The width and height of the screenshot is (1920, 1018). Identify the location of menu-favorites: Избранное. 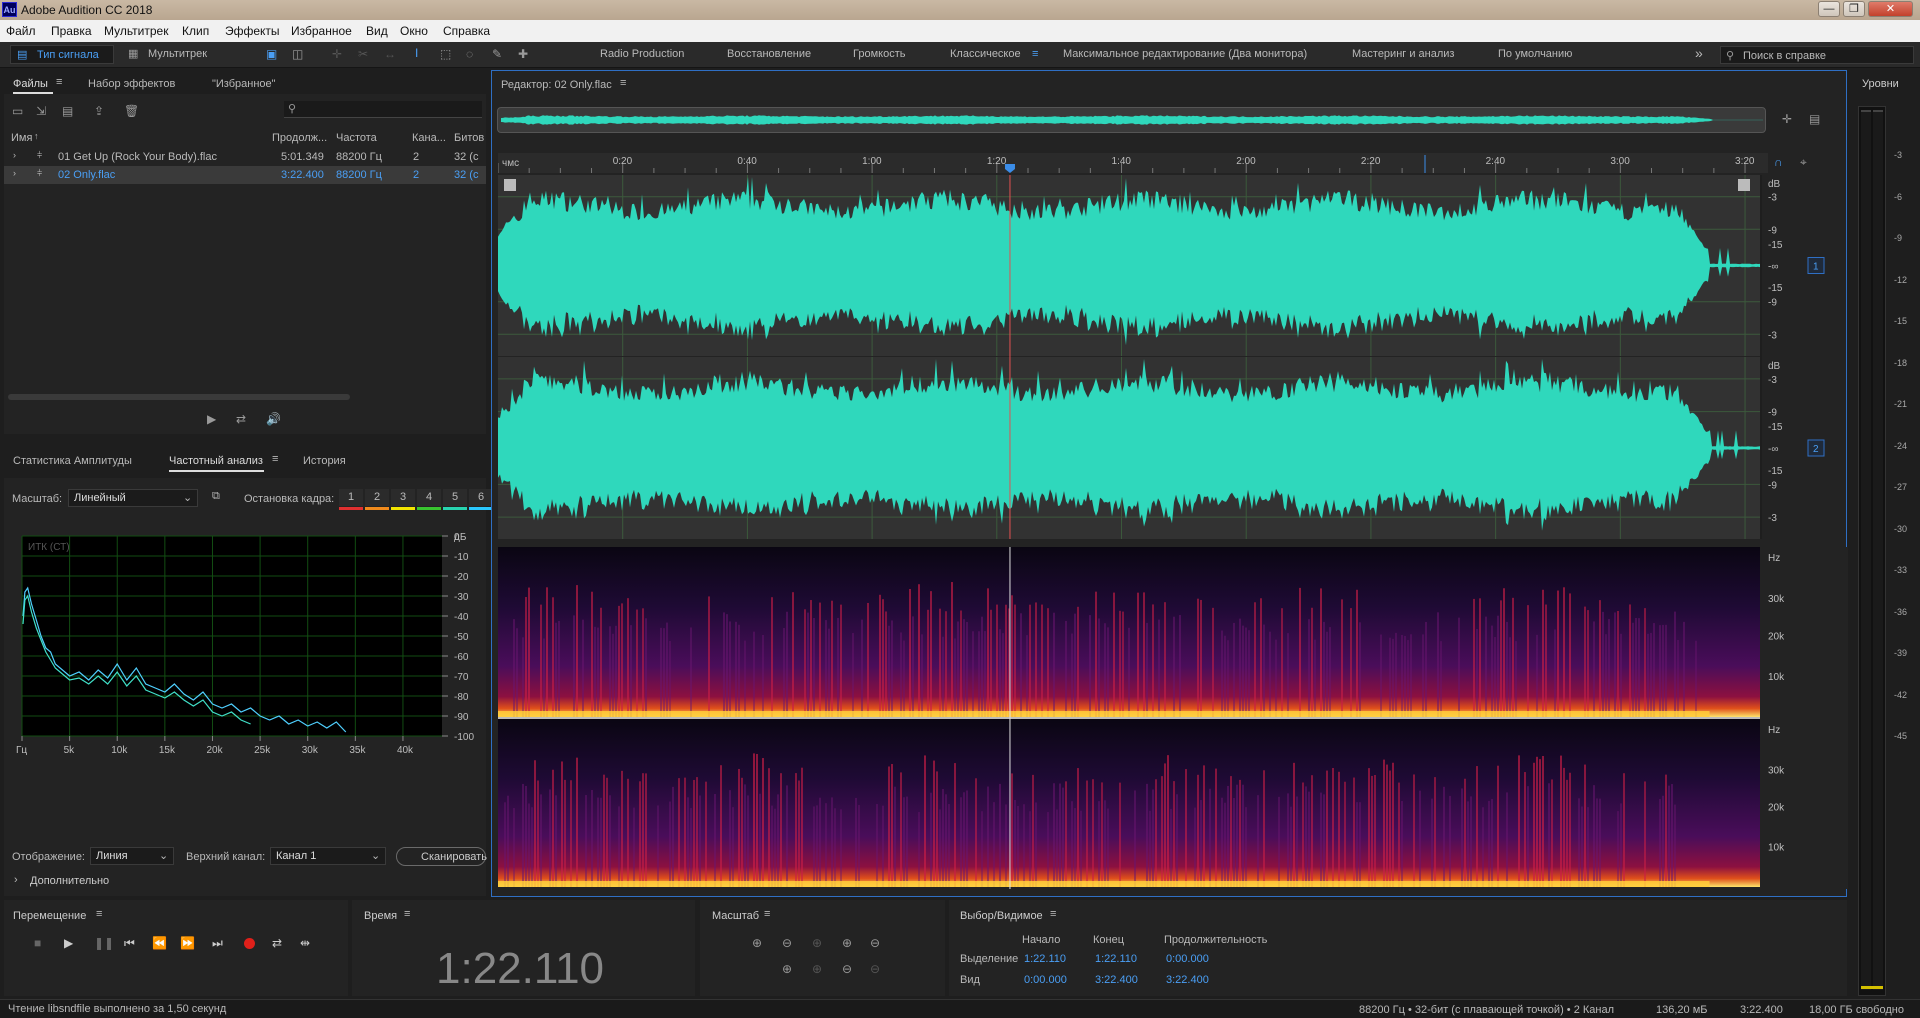
(321, 31).